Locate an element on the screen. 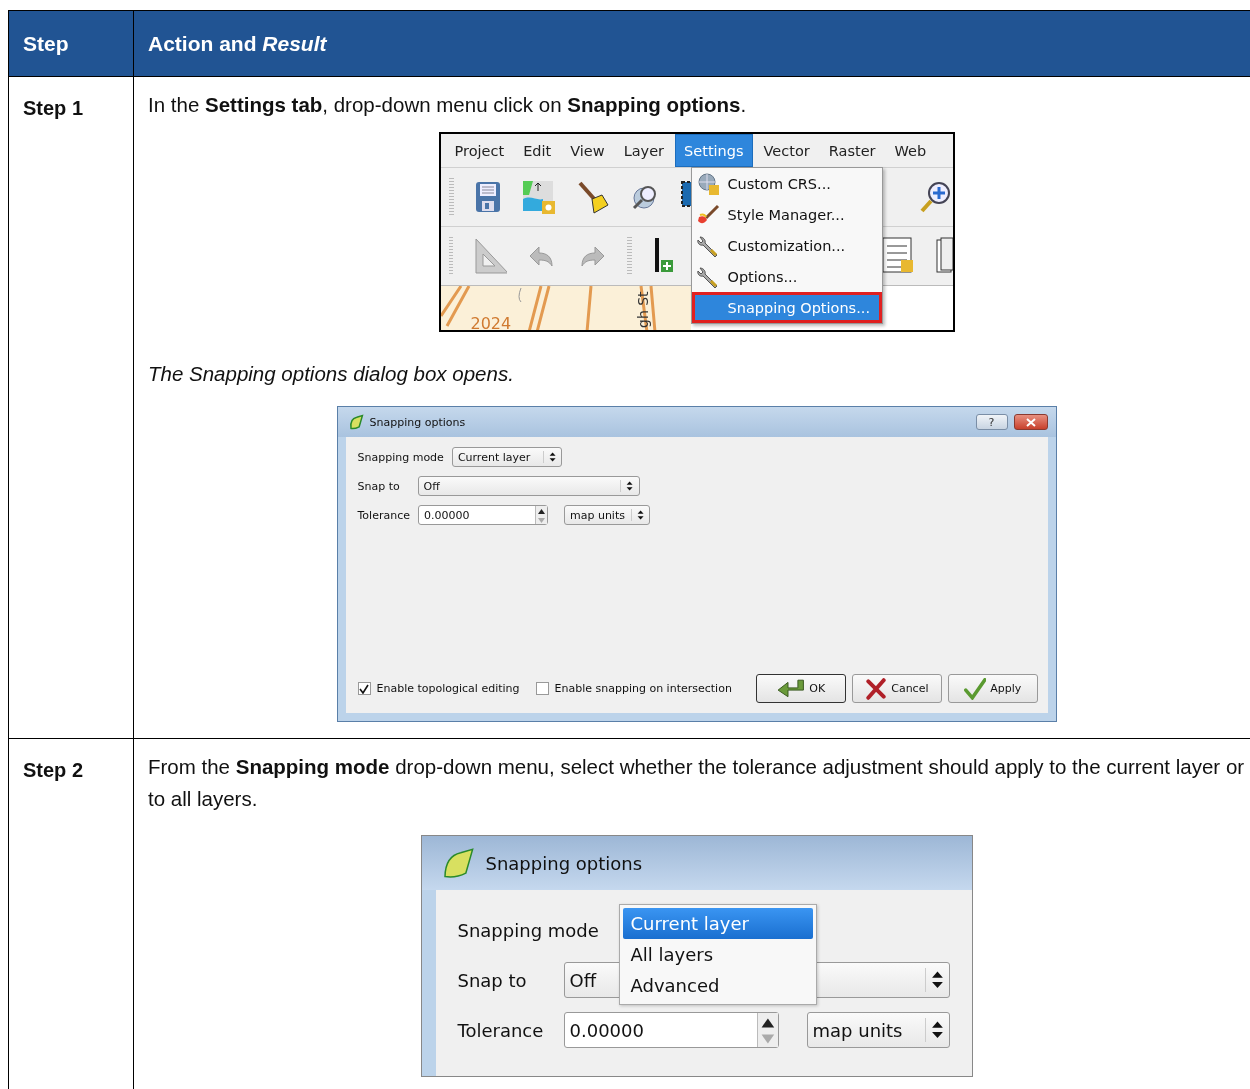 The width and height of the screenshot is (1250, 1089). column-header: Step is located at coordinates (71, 43).